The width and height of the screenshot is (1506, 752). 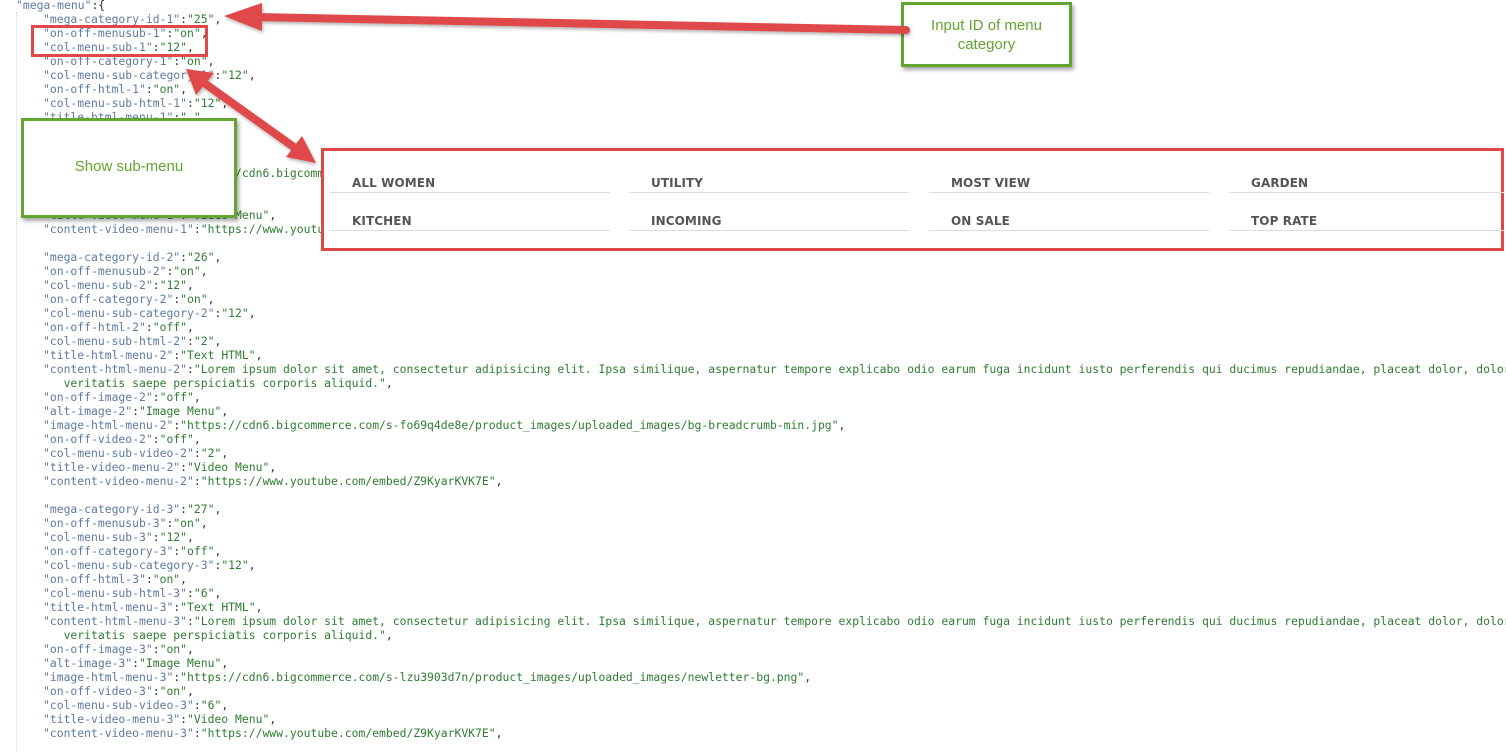 I want to click on arrow-double-submenu, so click(x=251, y=116).